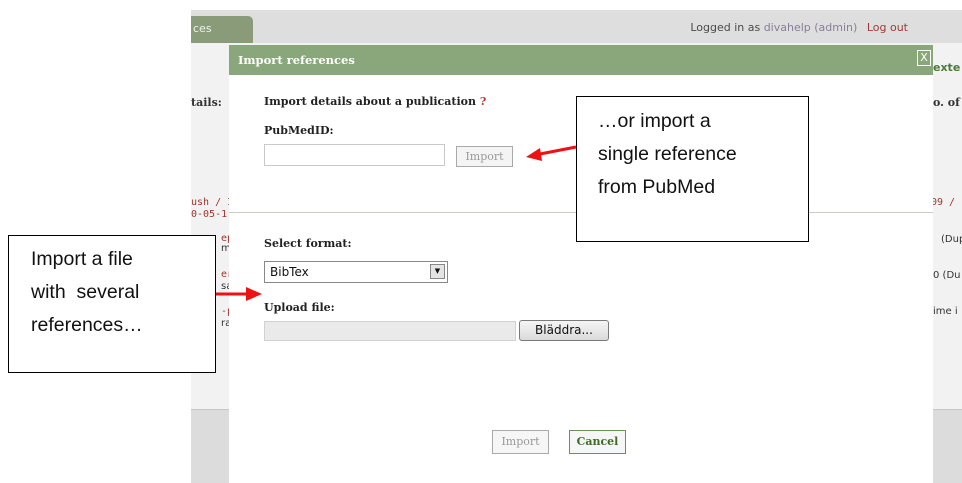  I want to click on file-arrow-icon, so click(239, 294).